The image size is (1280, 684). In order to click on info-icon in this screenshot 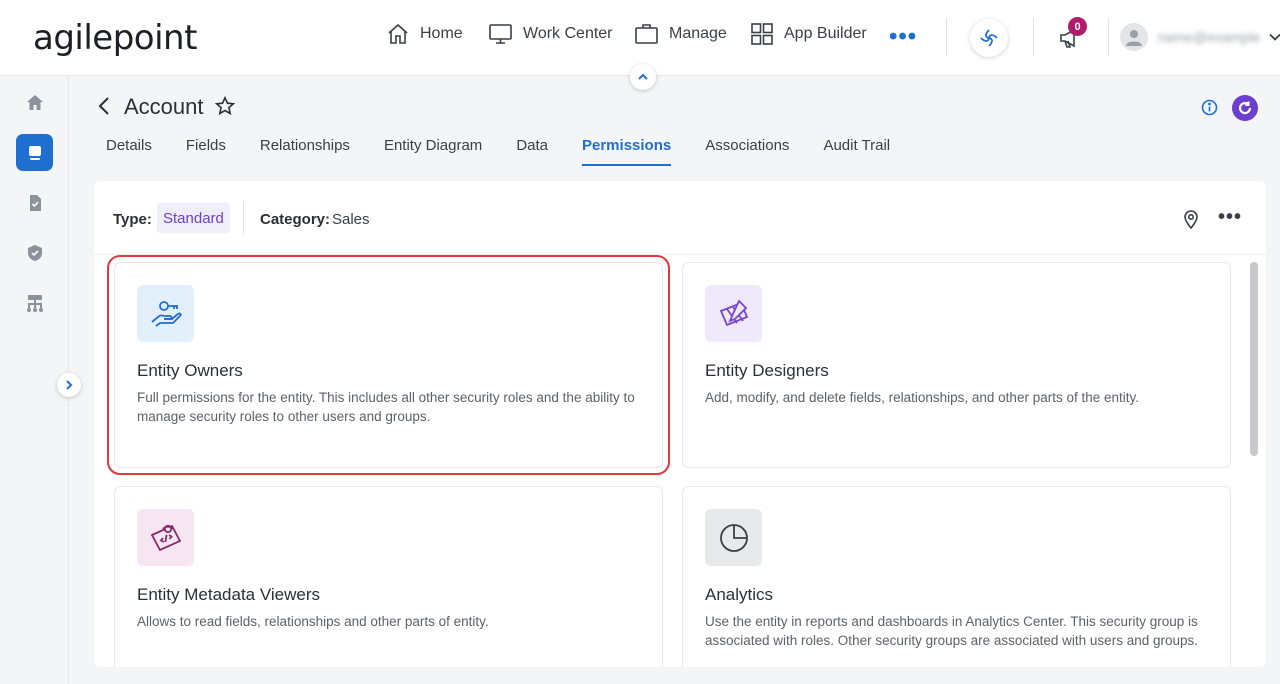, I will do `click(1209, 107)`.